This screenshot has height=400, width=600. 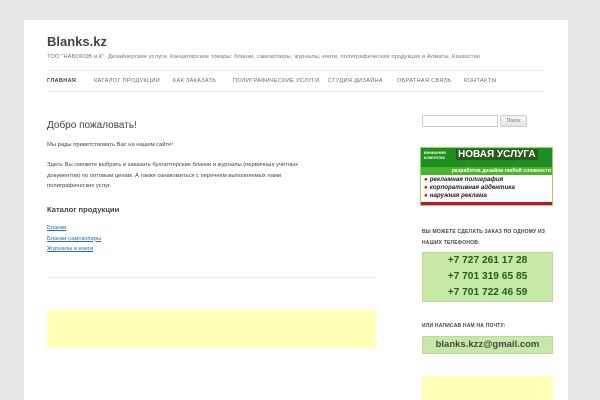 I want to click on nav-item-catalog: Каталог продукции, so click(x=127, y=81).